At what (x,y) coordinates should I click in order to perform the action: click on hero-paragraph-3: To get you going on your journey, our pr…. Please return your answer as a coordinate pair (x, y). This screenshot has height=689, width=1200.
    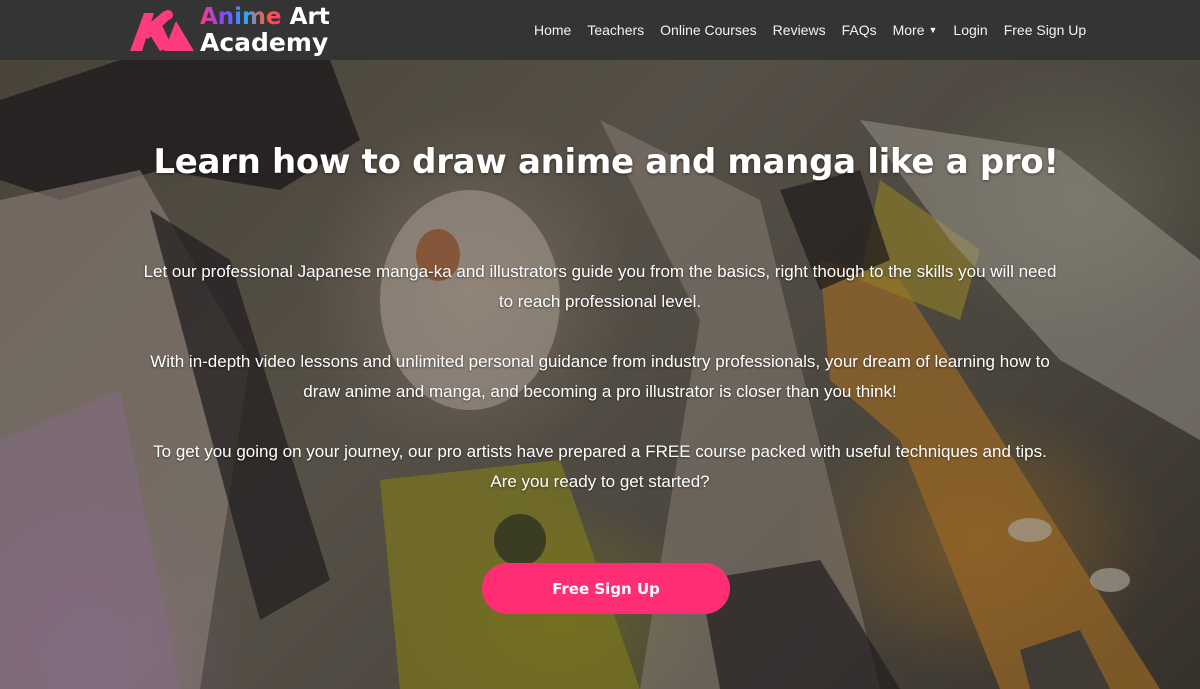
    Looking at the image, I should click on (600, 466).